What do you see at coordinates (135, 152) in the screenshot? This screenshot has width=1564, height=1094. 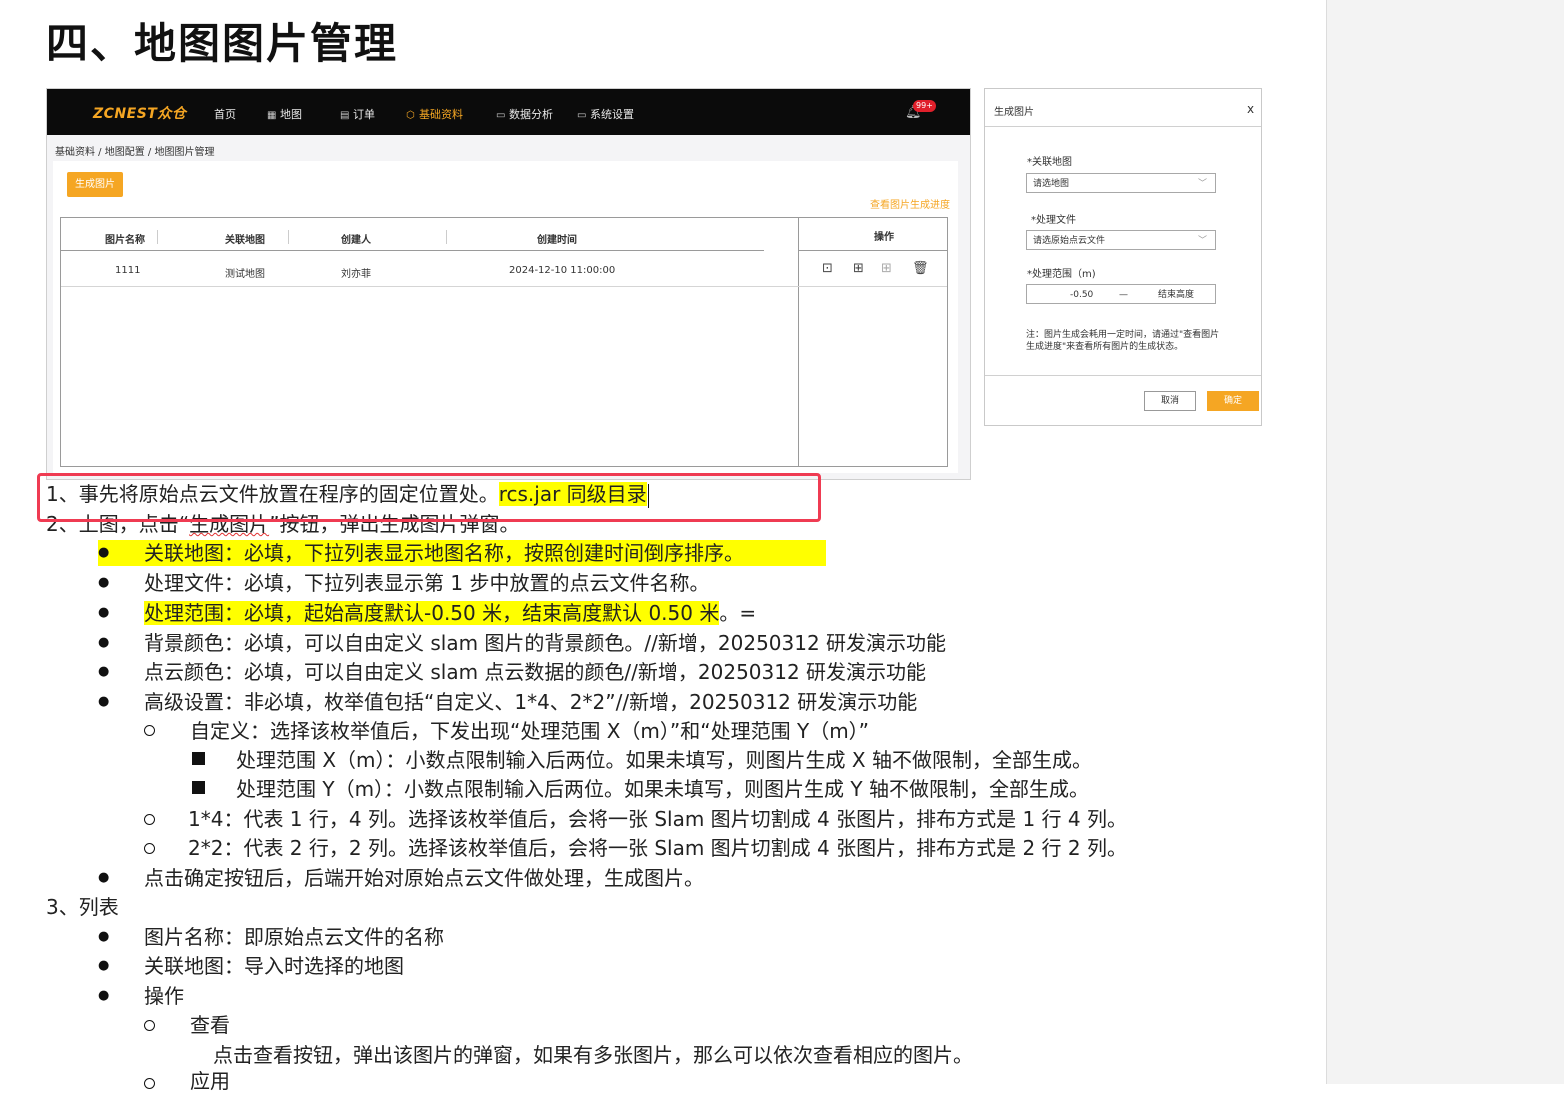 I see `breadcrumb: 基础资料 / 地图配置 / 地图图片管理` at bounding box center [135, 152].